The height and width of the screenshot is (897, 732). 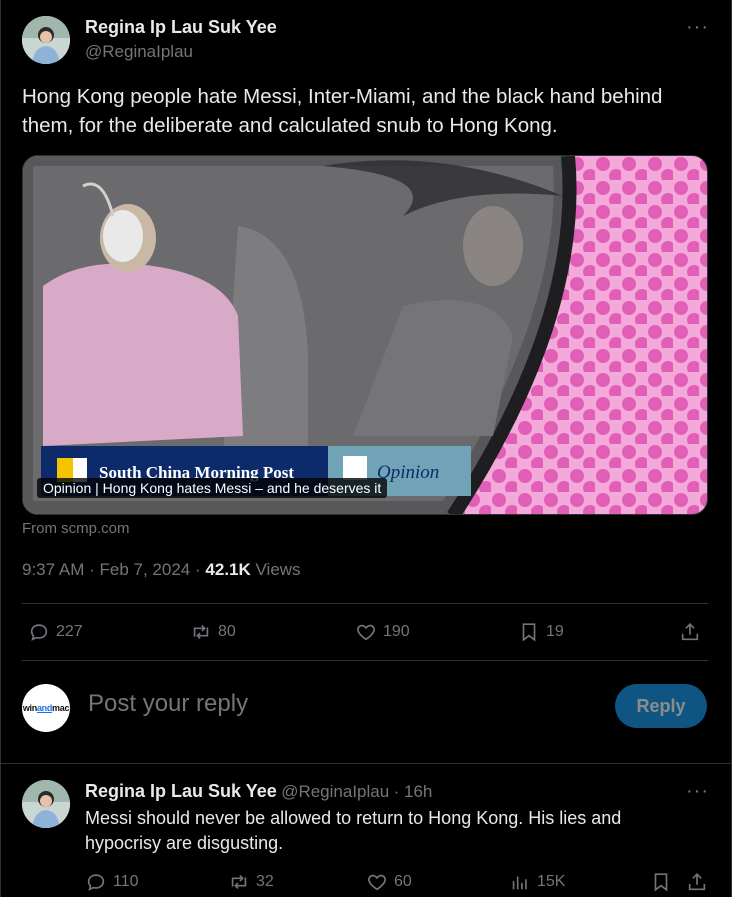 I want to click on reply-action: 110, so click(x=112, y=882).